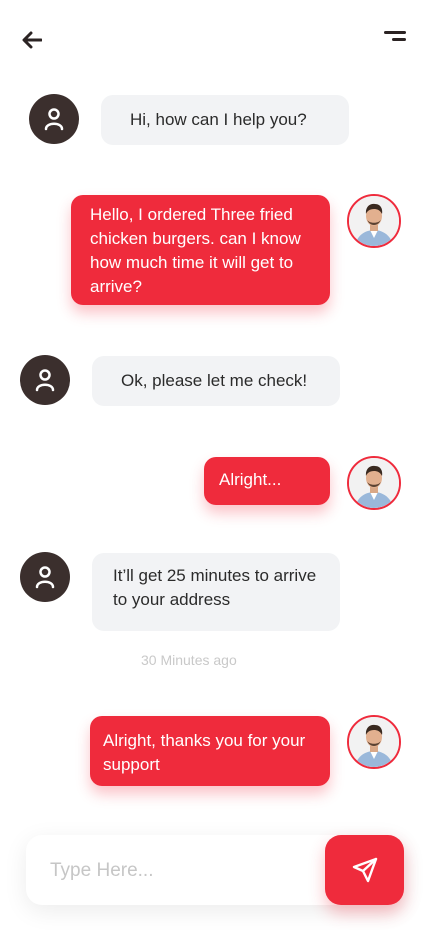  I want to click on message-bubble-support: Hi, how can I help you?, so click(225, 120).